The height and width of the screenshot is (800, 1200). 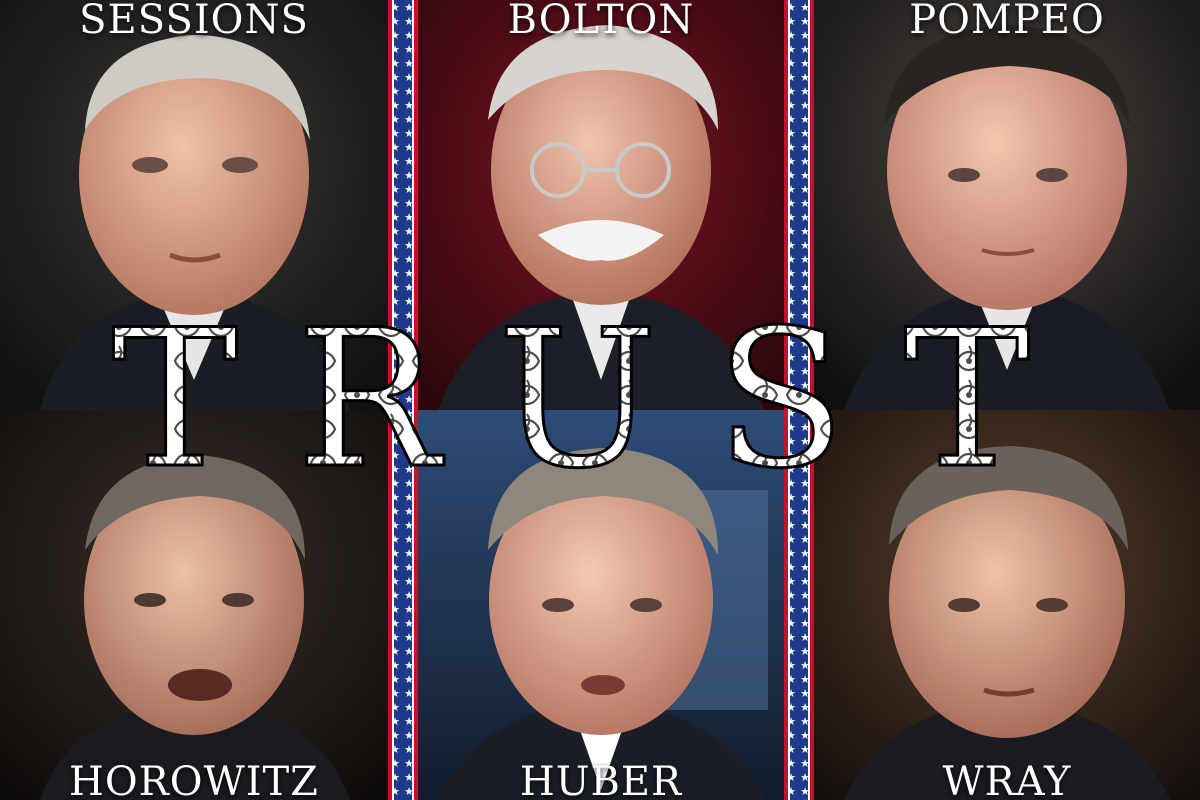 What do you see at coordinates (194, 779) in the screenshot?
I see `name-label-bottom-left: HOROWITZ` at bounding box center [194, 779].